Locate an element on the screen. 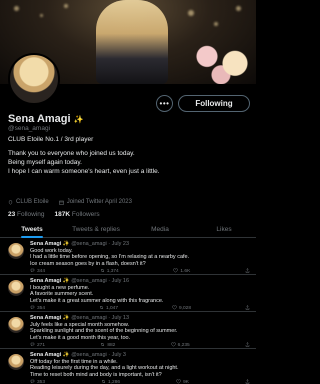 The height and width of the screenshot is (384, 320). tweet-actions: 344 1,374 1.6K is located at coordinates (140, 271).